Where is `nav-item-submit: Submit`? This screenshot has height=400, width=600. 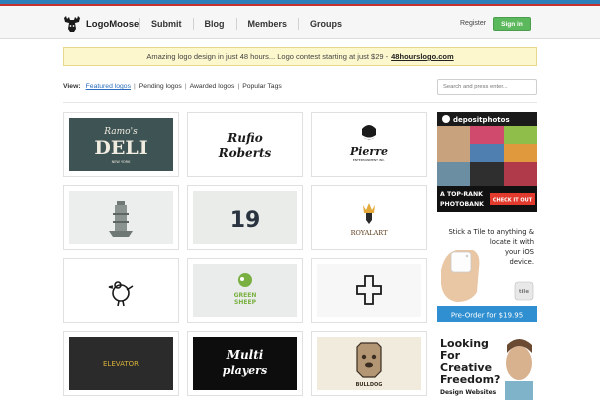
nav-item-submit: Submit is located at coordinates (166, 24).